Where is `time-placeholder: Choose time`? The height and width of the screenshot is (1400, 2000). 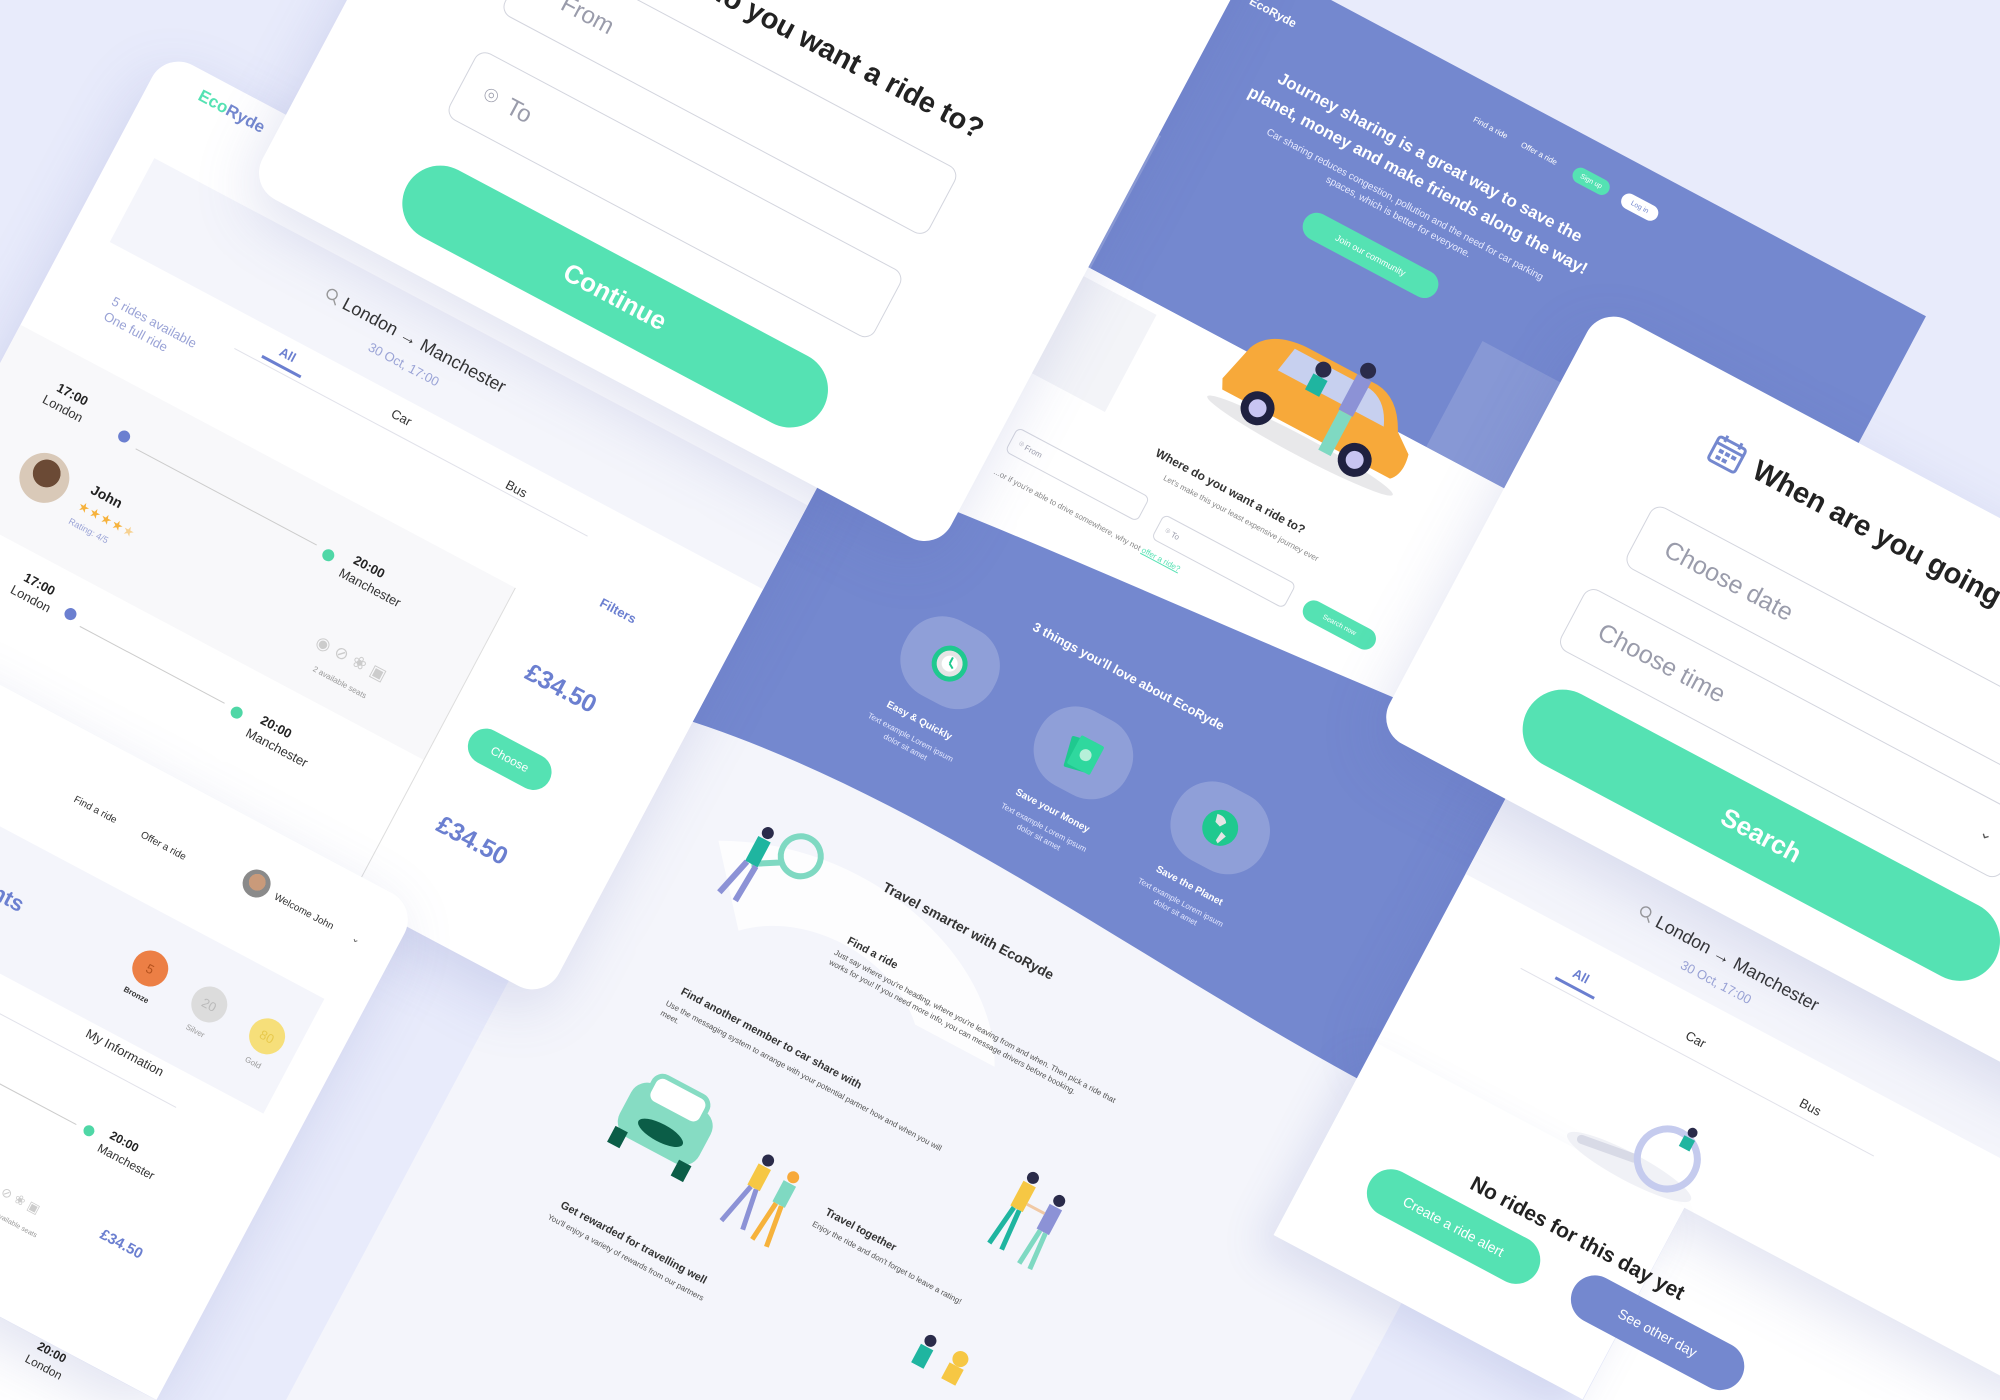 time-placeholder: Choose time is located at coordinates (1662, 663).